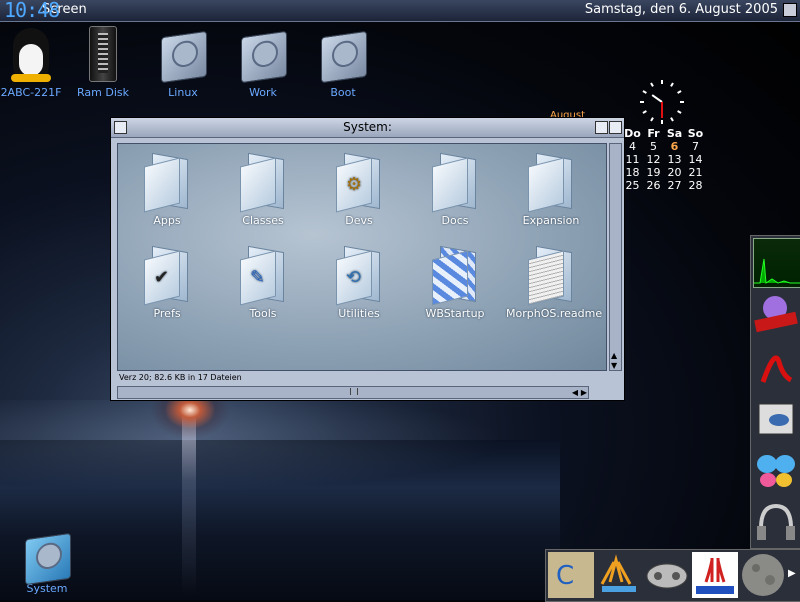 This screenshot has height=602, width=800. I want to click on atari-icon, so click(619, 575).